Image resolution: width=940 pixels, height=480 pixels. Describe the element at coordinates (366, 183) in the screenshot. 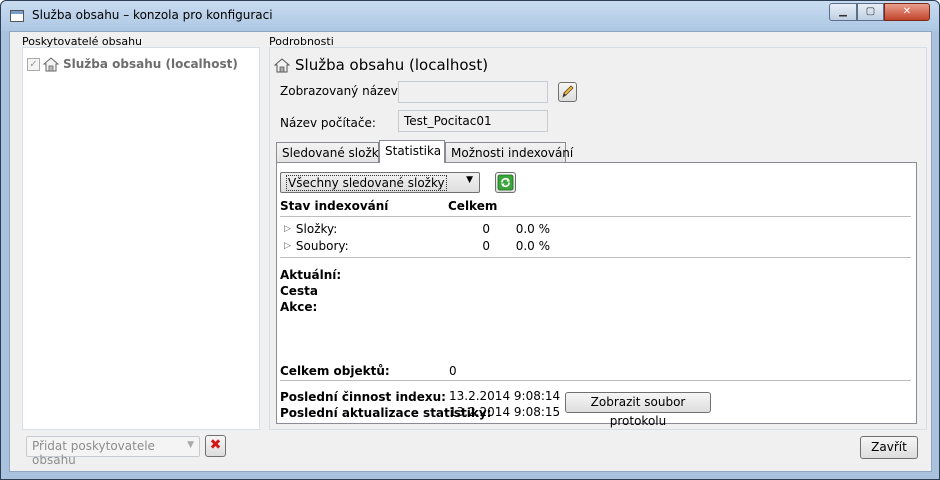

I see `folder-filter-value: Všechny sledované složky` at that location.